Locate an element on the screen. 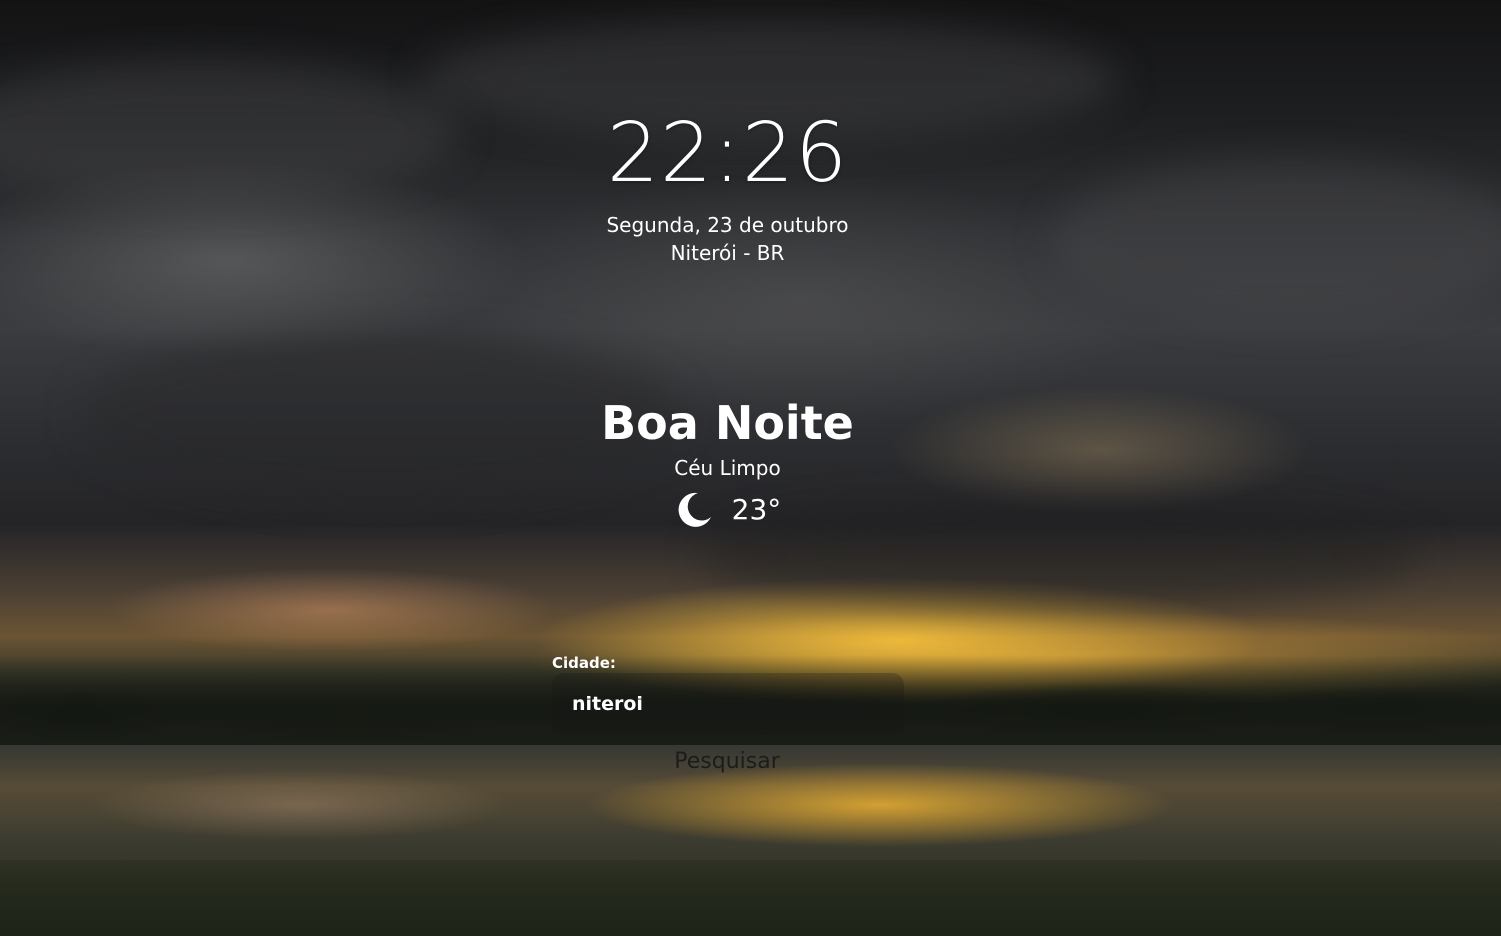 The width and height of the screenshot is (1501, 936). weather-condition: Céu Limpo is located at coordinates (727, 468).